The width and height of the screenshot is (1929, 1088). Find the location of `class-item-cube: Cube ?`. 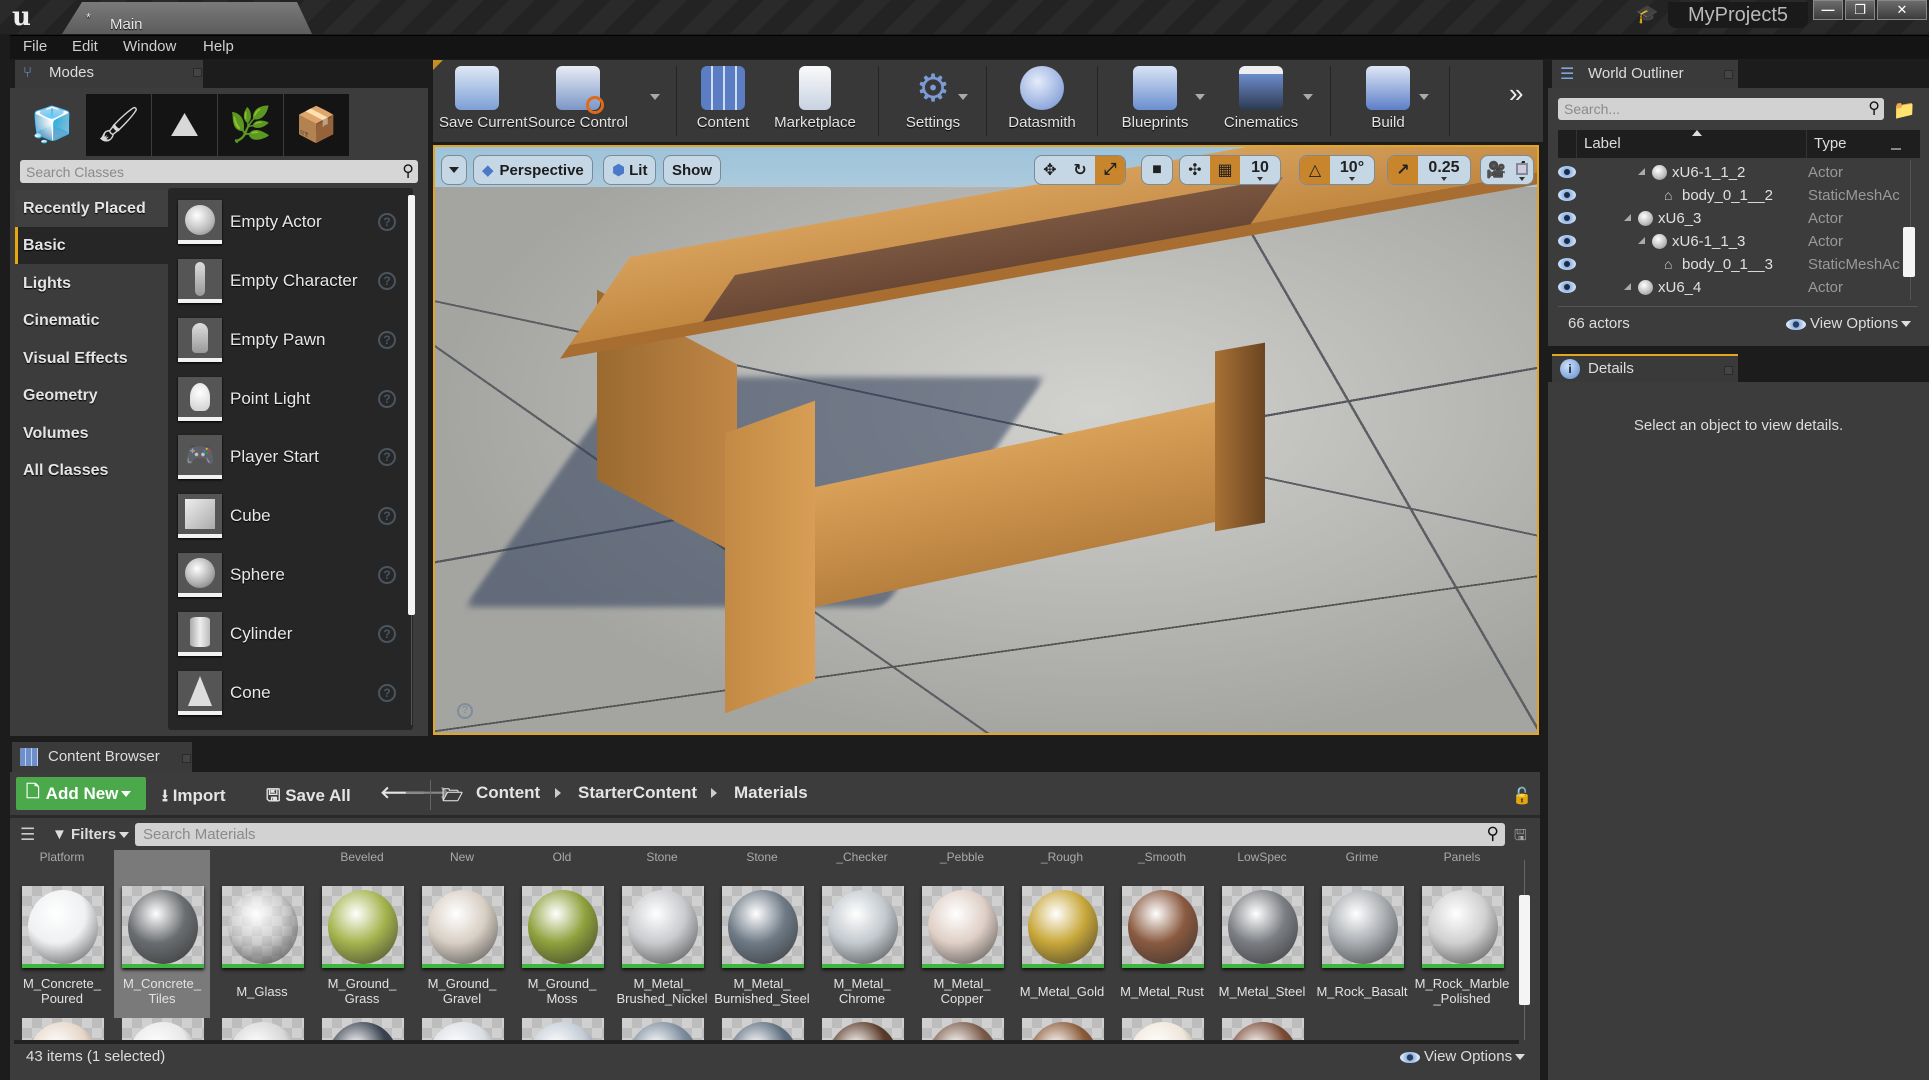

class-item-cube: Cube ? is located at coordinates (288, 519).